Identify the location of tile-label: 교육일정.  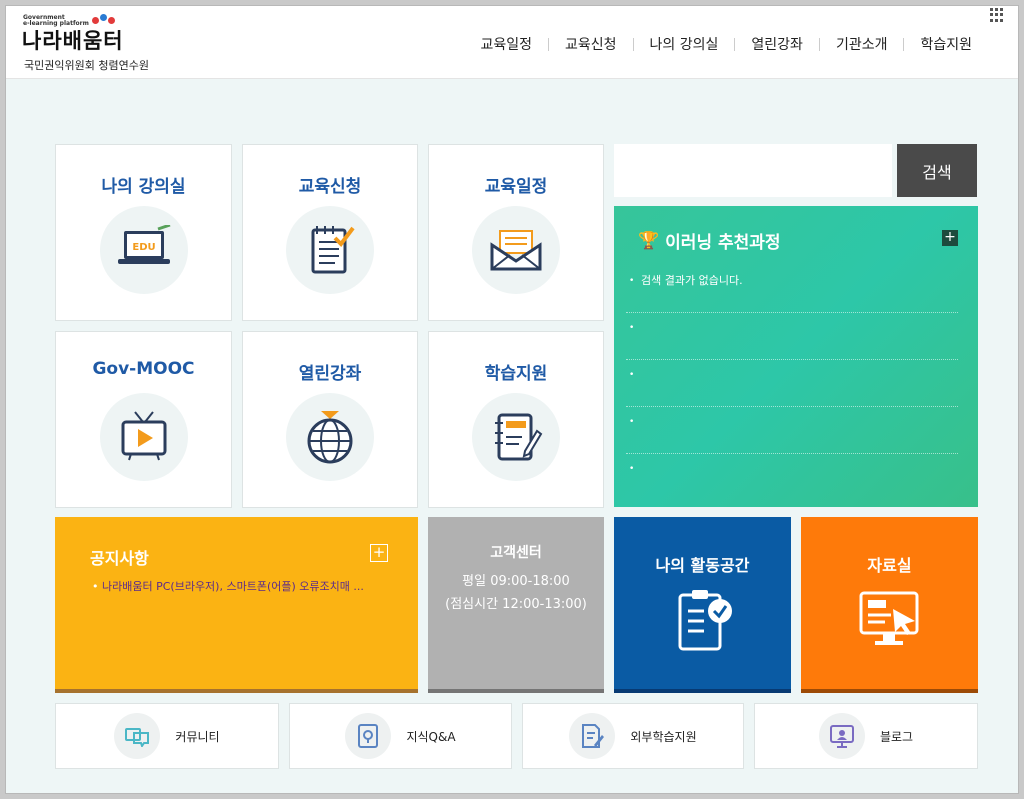
(516, 187).